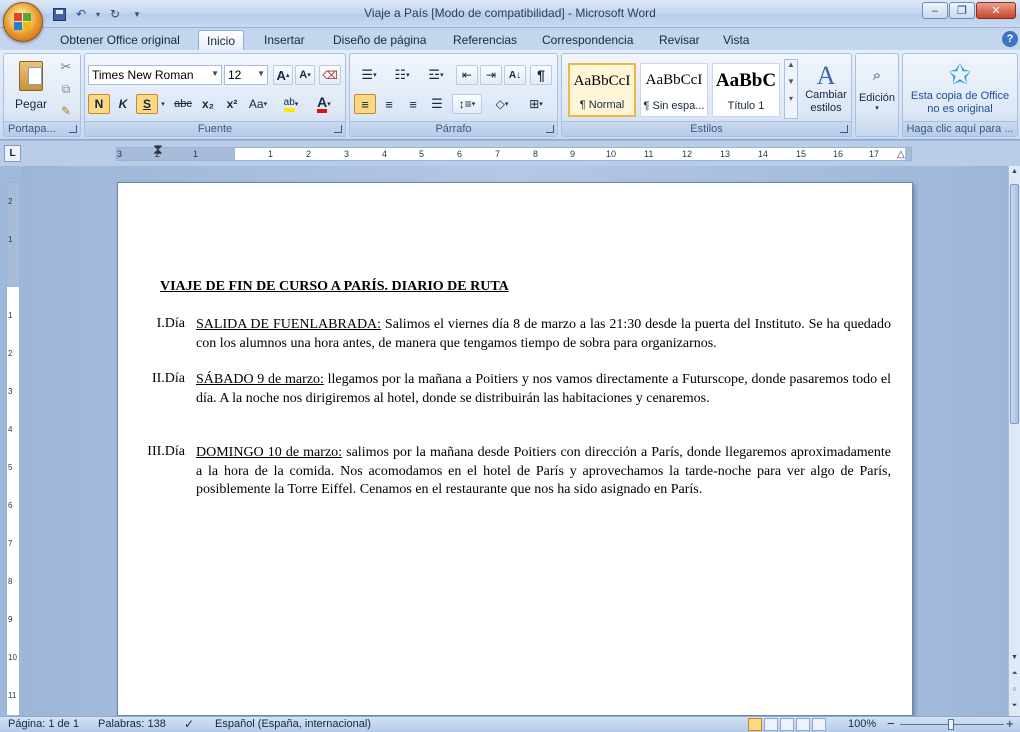 This screenshot has width=1020, height=732. I want to click on right-indent-marker: △, so click(901, 155).